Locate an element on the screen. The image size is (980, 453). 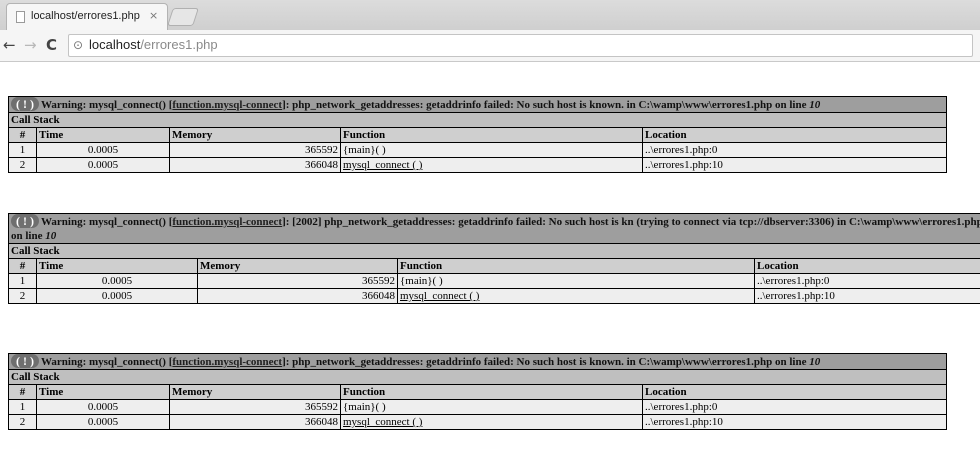
browser-toolbar: ← → C ⊙ localhost/errores1.php is located at coordinates (490, 46).